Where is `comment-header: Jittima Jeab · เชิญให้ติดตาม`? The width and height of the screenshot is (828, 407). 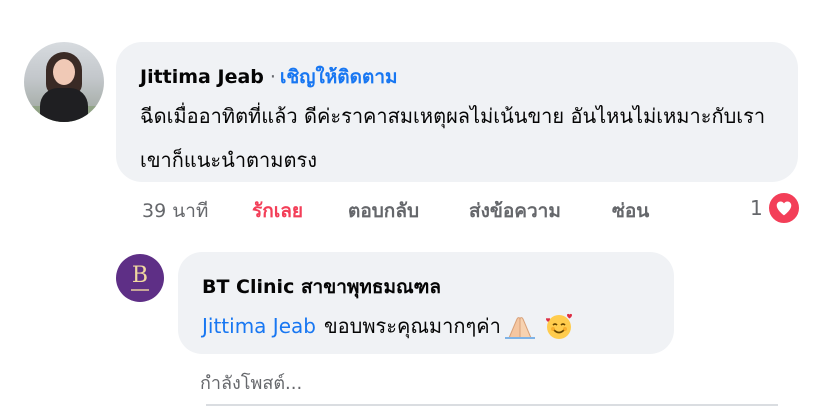
comment-header: Jittima Jeab · เชิญให้ติดตาม is located at coordinates (269, 77).